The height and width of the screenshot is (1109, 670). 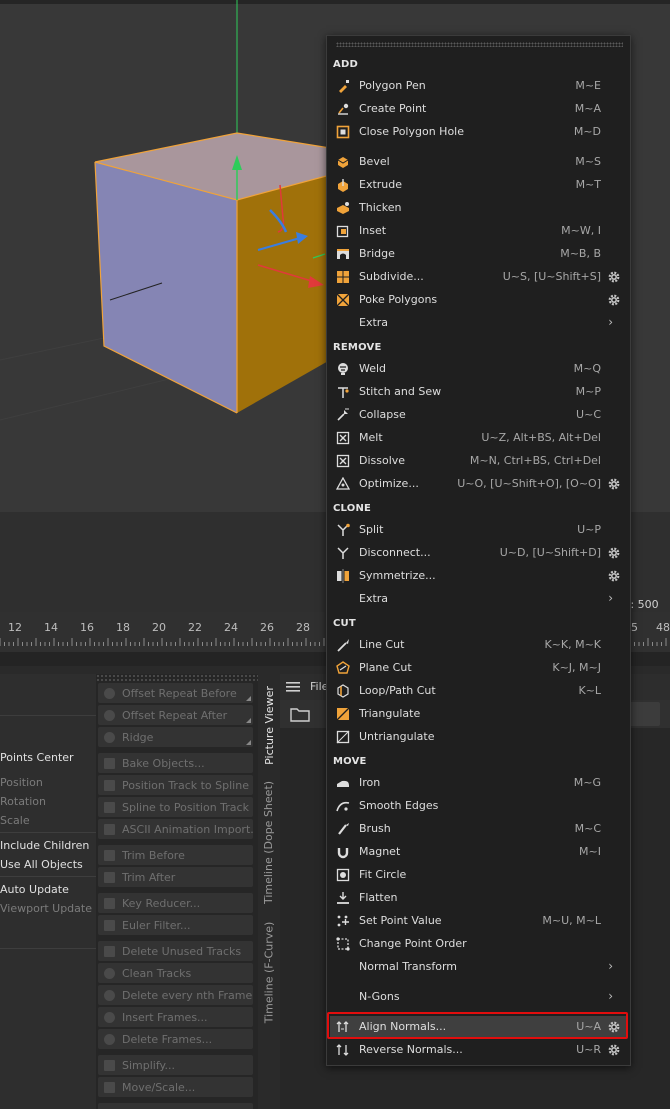 I want to click on offset-repeat-after-button: Offset Repeat After, so click(x=175, y=715).